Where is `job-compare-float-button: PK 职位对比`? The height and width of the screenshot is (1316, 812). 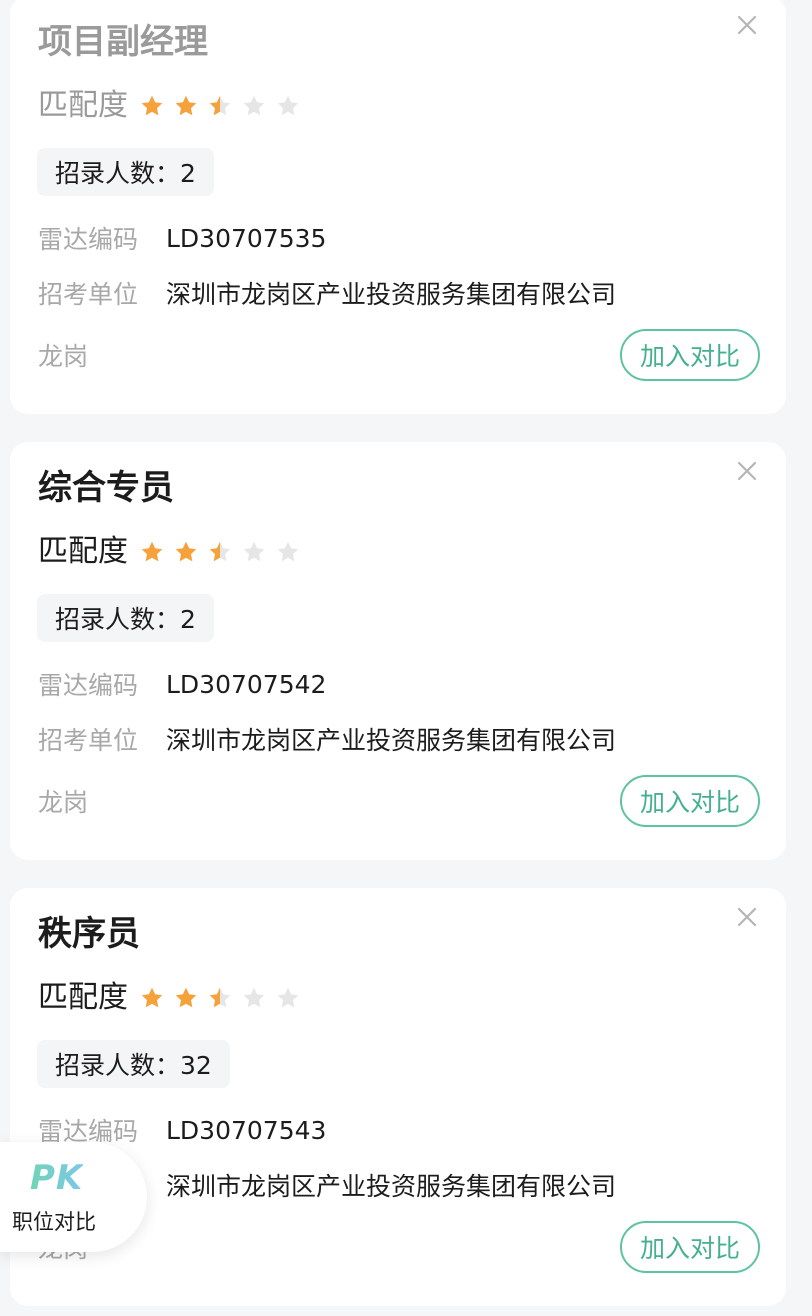
job-compare-float-button: PK 职位对比 is located at coordinates (73, 1197).